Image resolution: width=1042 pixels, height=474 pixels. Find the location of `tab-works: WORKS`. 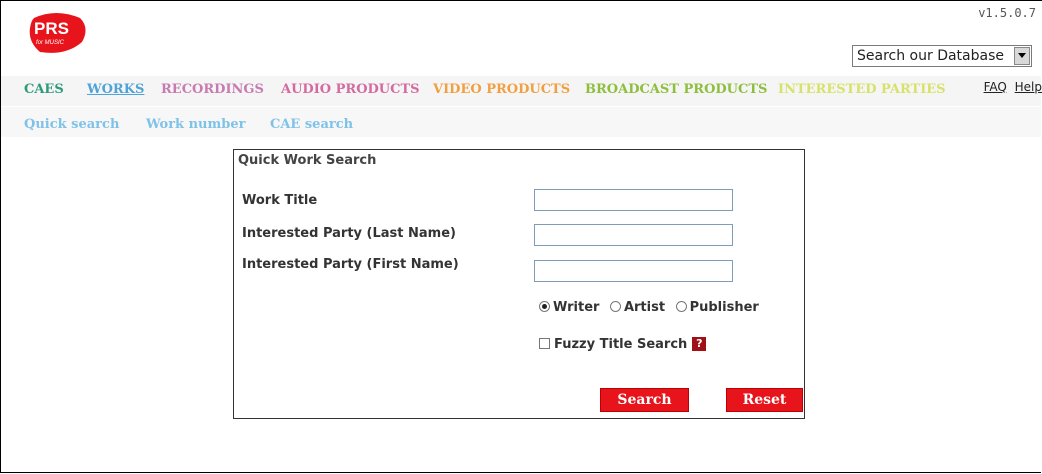

tab-works: WORKS is located at coordinates (115, 89).